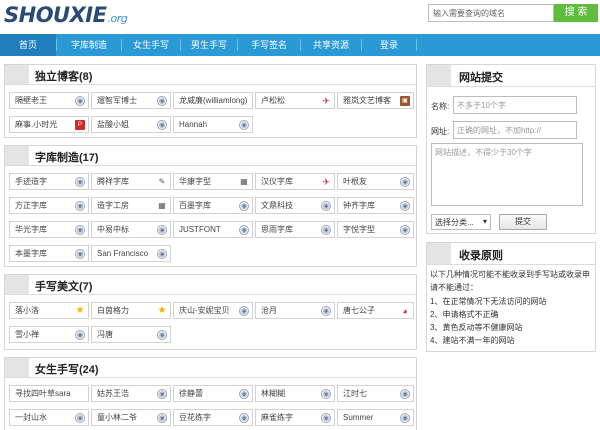 This screenshot has height=430, width=600. What do you see at coordinates (89, 45) in the screenshot?
I see `nav-item-font-making: 字库制造` at bounding box center [89, 45].